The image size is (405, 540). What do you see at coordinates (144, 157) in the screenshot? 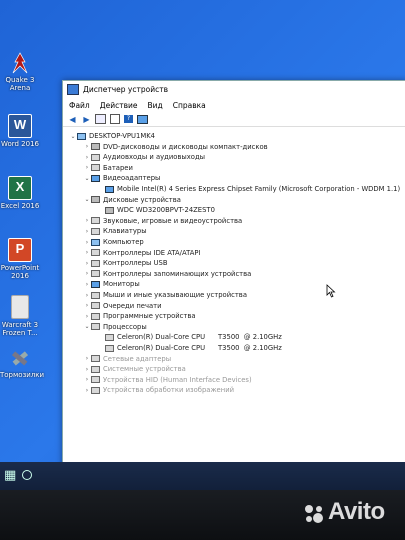
I see `tree-category: › Аудиовходы и аудиовыходы` at bounding box center [144, 157].